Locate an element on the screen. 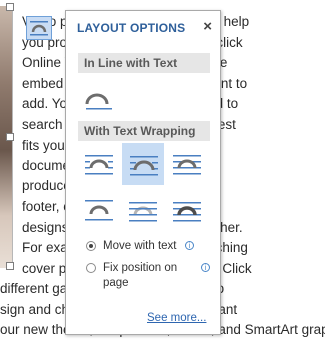 The width and height of the screenshot is (325, 343). fix-position-info-icon: i is located at coordinates (205, 267).